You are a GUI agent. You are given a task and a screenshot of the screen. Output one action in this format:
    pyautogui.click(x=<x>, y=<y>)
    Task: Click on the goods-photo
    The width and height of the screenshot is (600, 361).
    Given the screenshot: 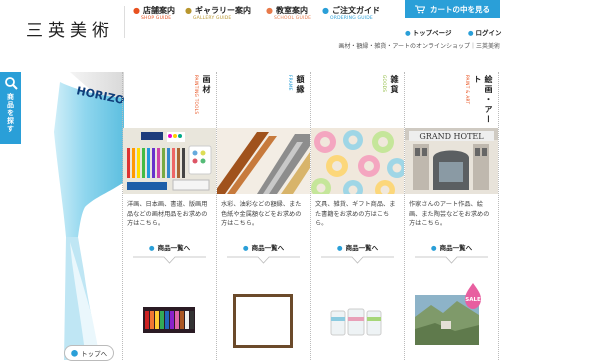 What is the action you would take?
    pyautogui.click(x=357, y=161)
    